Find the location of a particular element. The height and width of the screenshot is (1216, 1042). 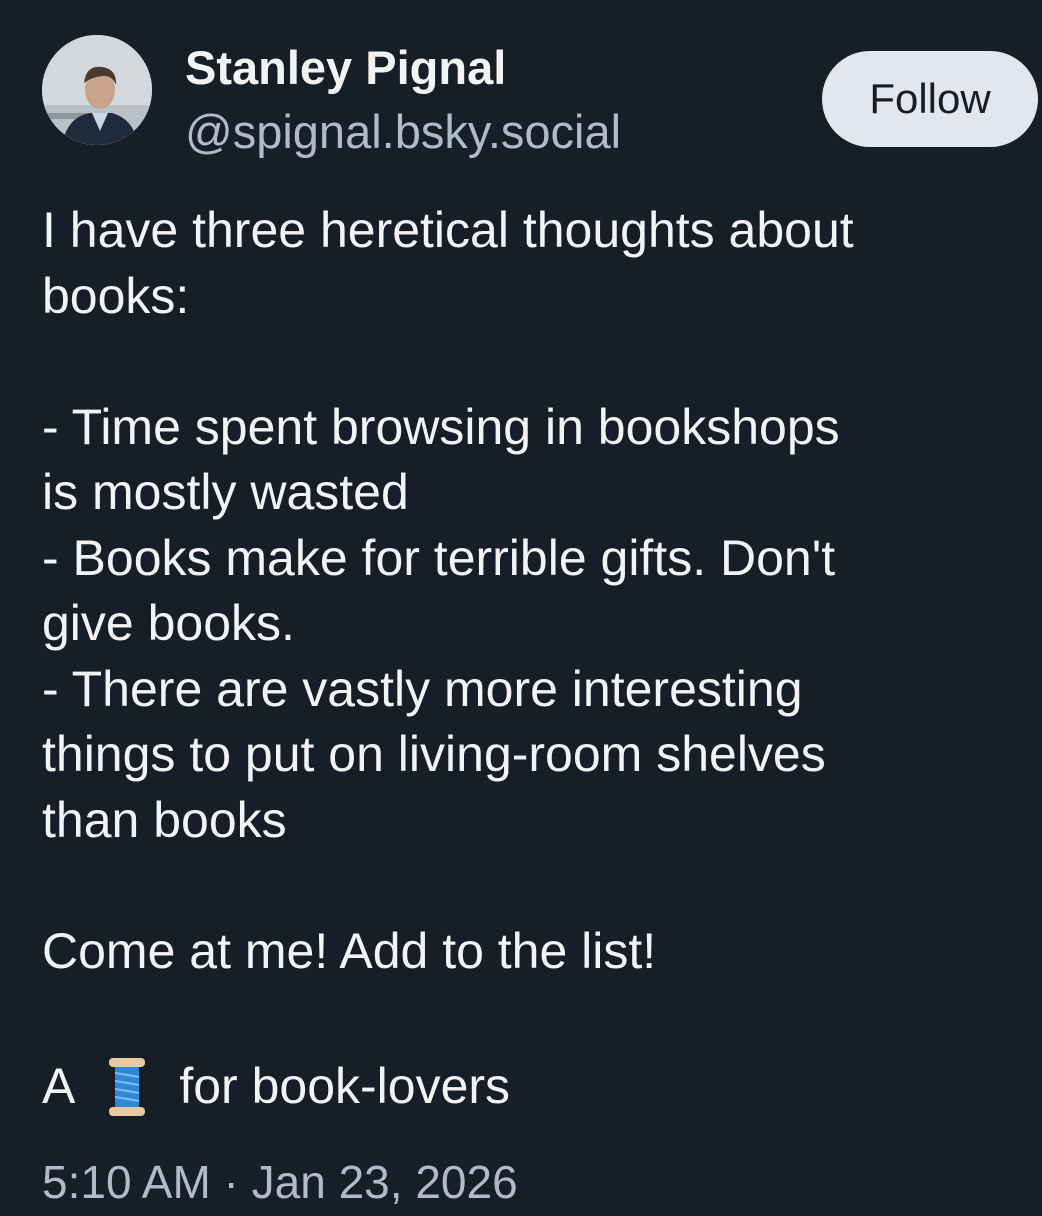

post-text-line: is mostly wasted is located at coordinates (225, 492).